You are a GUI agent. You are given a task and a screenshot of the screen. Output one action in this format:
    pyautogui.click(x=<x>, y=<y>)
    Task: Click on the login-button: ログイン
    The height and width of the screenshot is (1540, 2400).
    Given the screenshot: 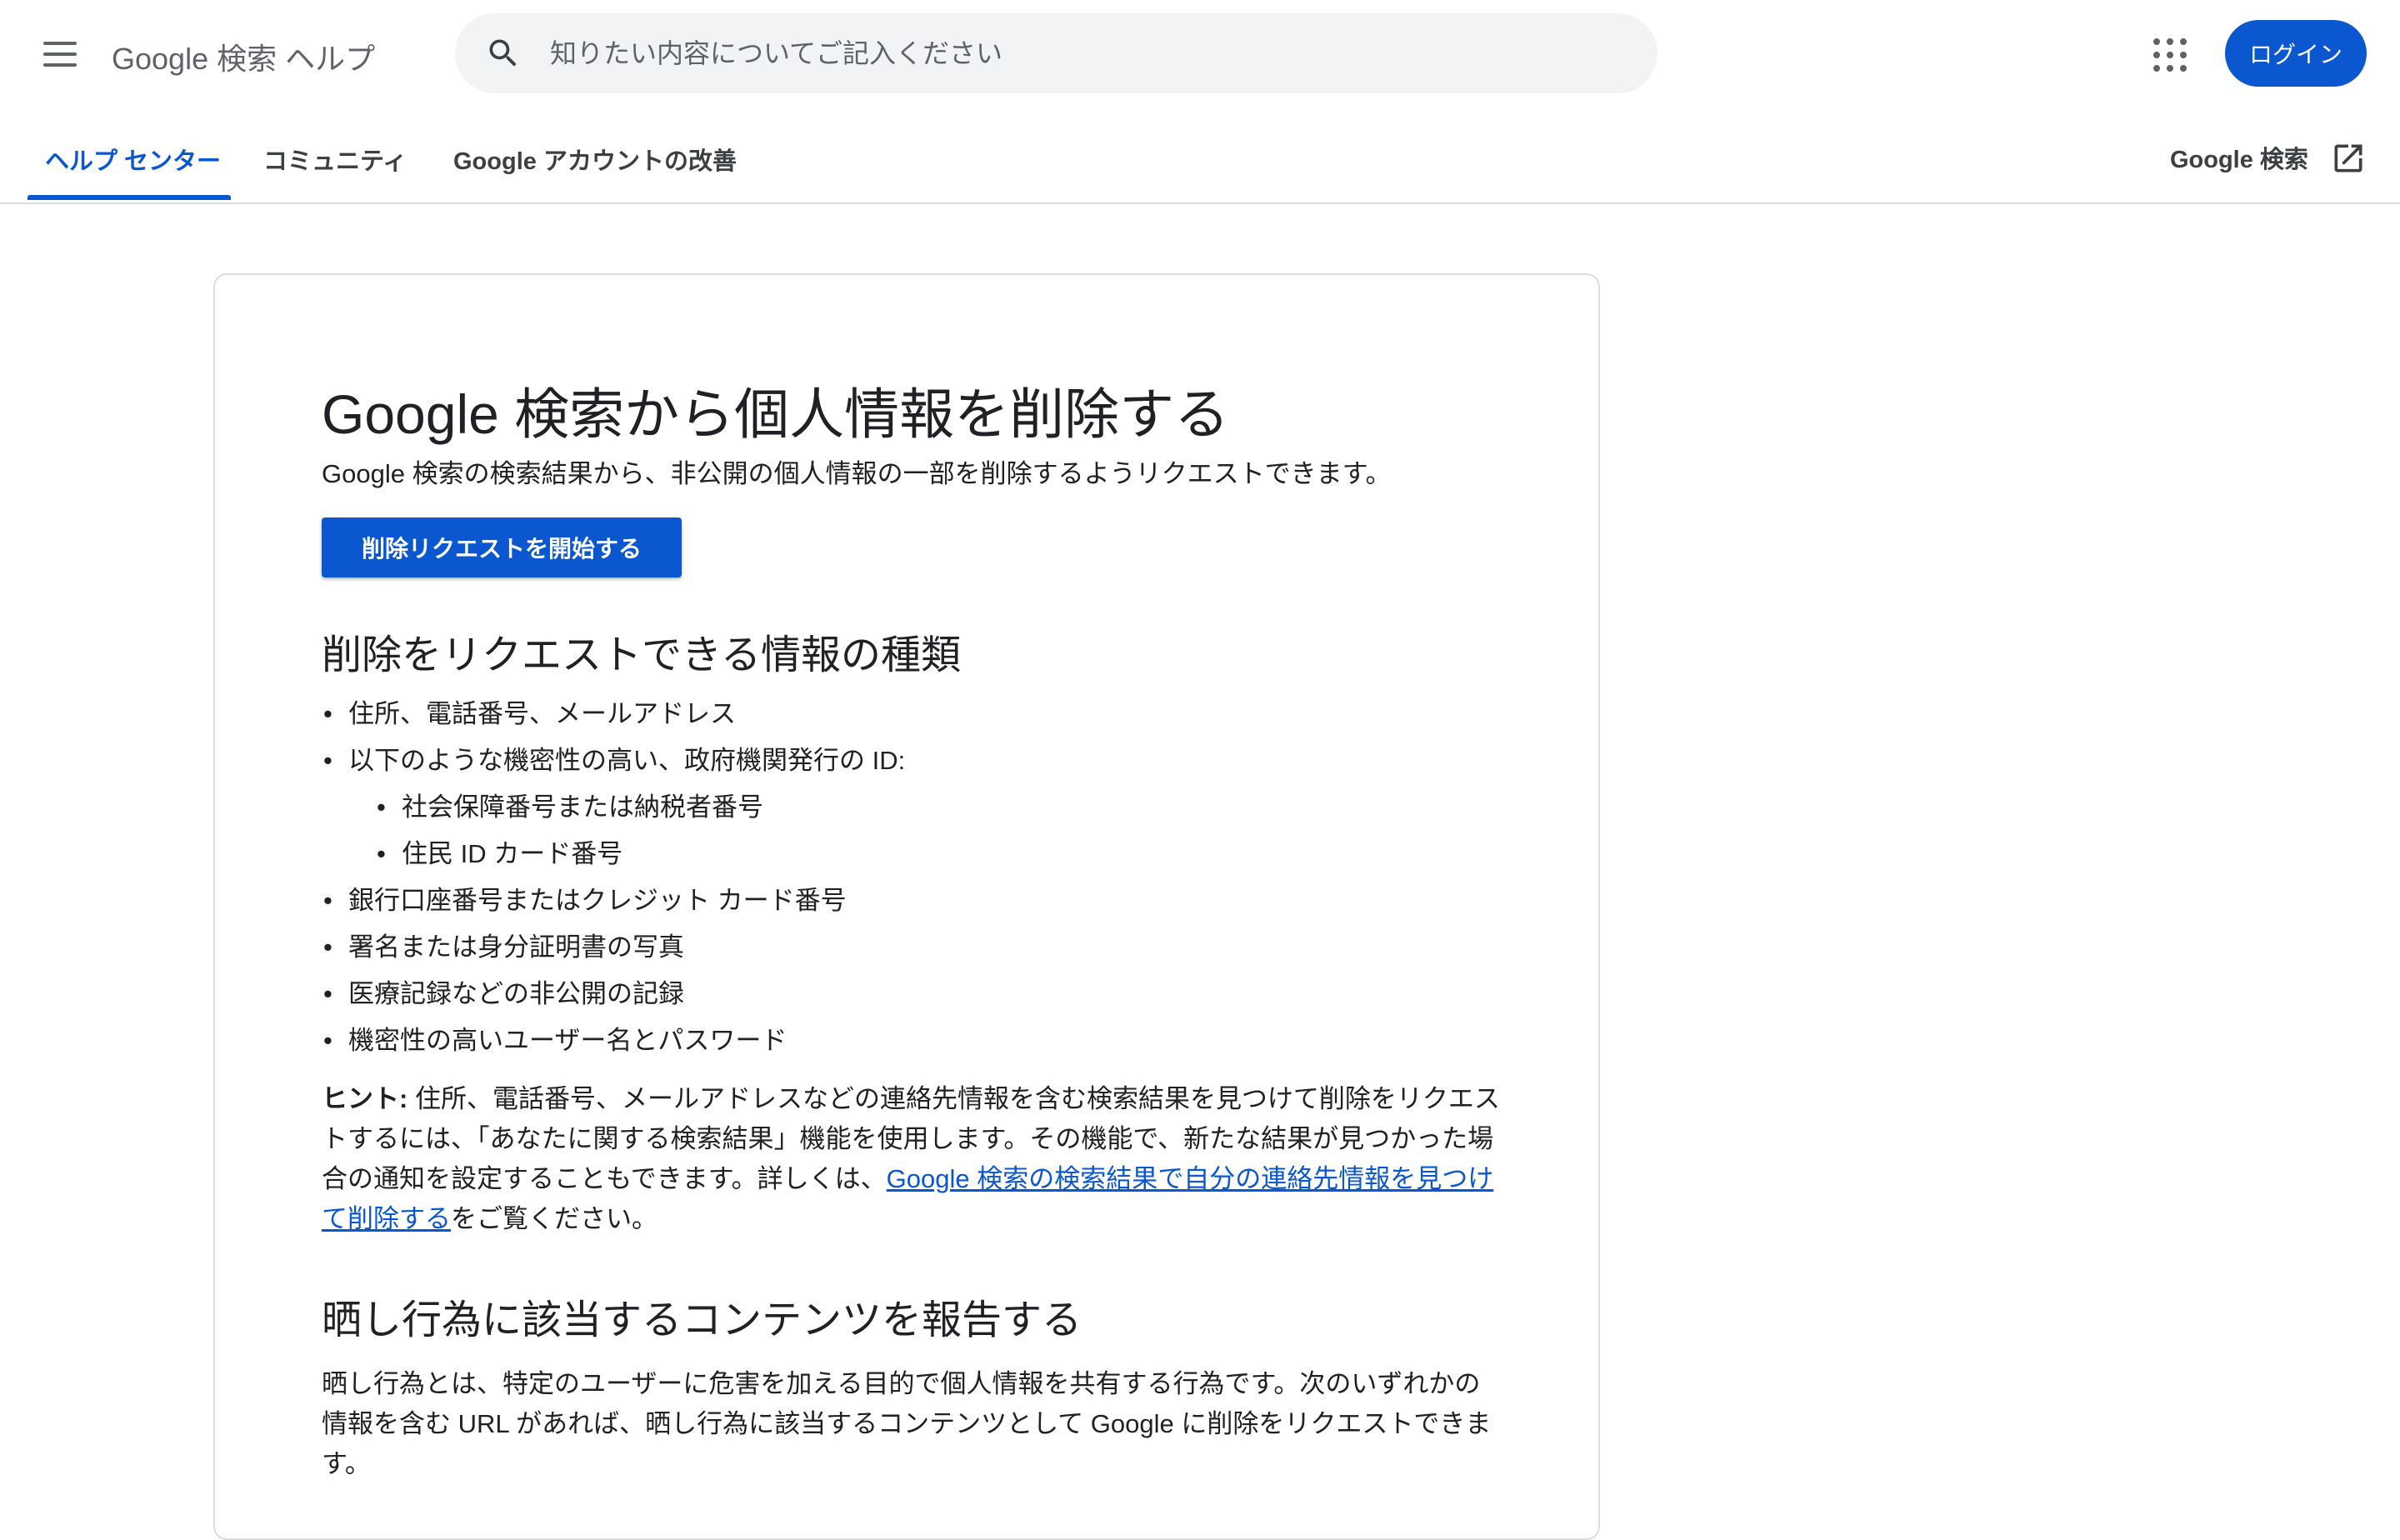 What is the action you would take?
    pyautogui.click(x=2296, y=54)
    